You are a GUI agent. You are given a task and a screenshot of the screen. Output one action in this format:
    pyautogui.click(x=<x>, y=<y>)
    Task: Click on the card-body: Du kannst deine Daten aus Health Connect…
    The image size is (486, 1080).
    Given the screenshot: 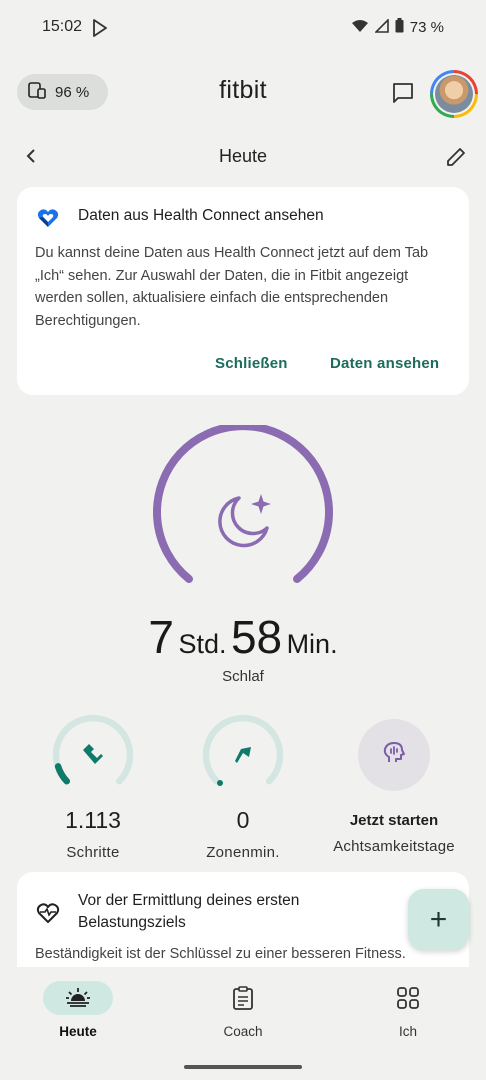 What is the action you would take?
    pyautogui.click(x=232, y=287)
    